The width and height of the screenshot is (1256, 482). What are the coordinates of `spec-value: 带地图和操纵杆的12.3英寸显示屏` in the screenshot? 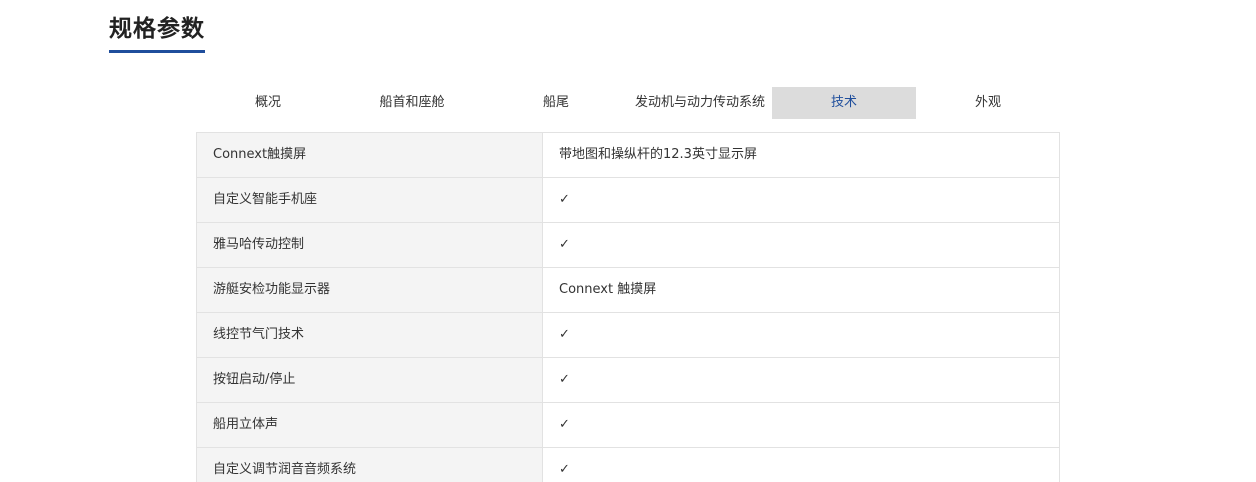 It's located at (658, 154).